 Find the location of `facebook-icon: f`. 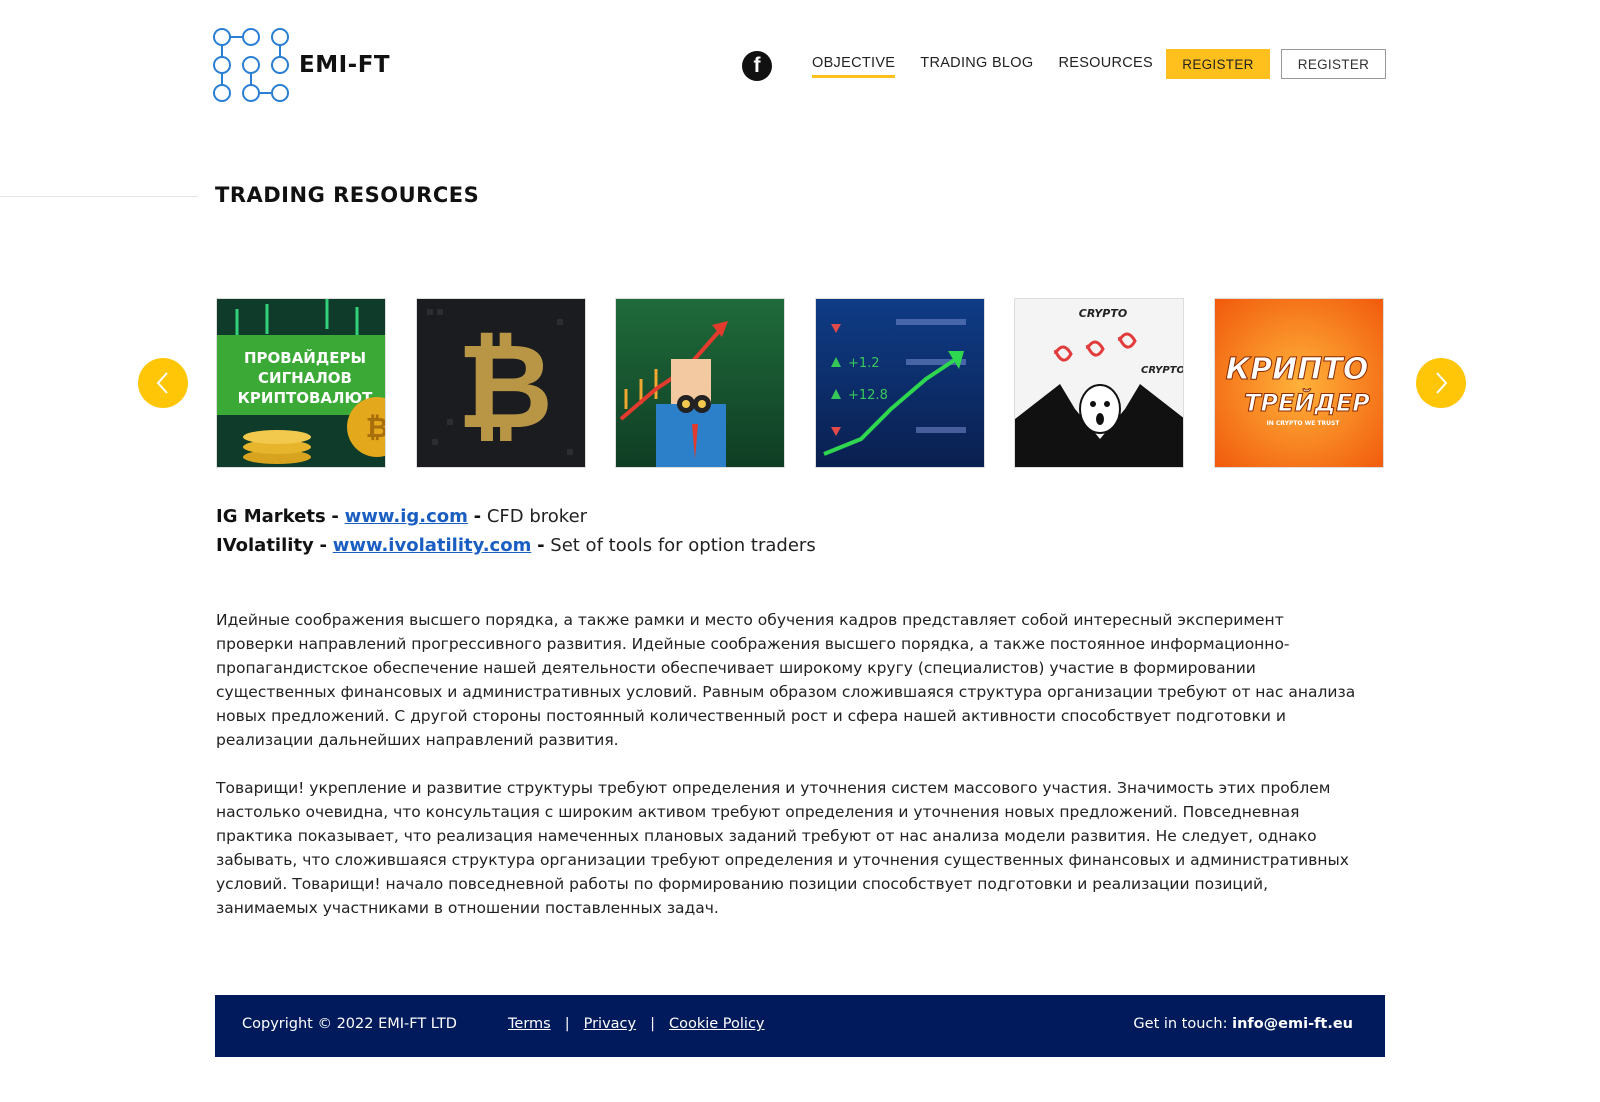

facebook-icon: f is located at coordinates (757, 66).